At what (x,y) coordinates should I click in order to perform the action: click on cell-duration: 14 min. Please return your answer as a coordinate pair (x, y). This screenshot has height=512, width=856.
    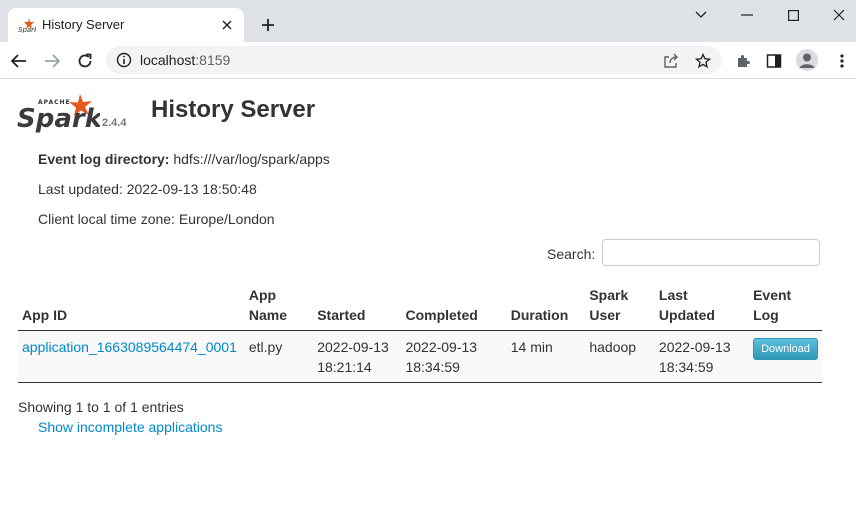
    Looking at the image, I should click on (546, 356).